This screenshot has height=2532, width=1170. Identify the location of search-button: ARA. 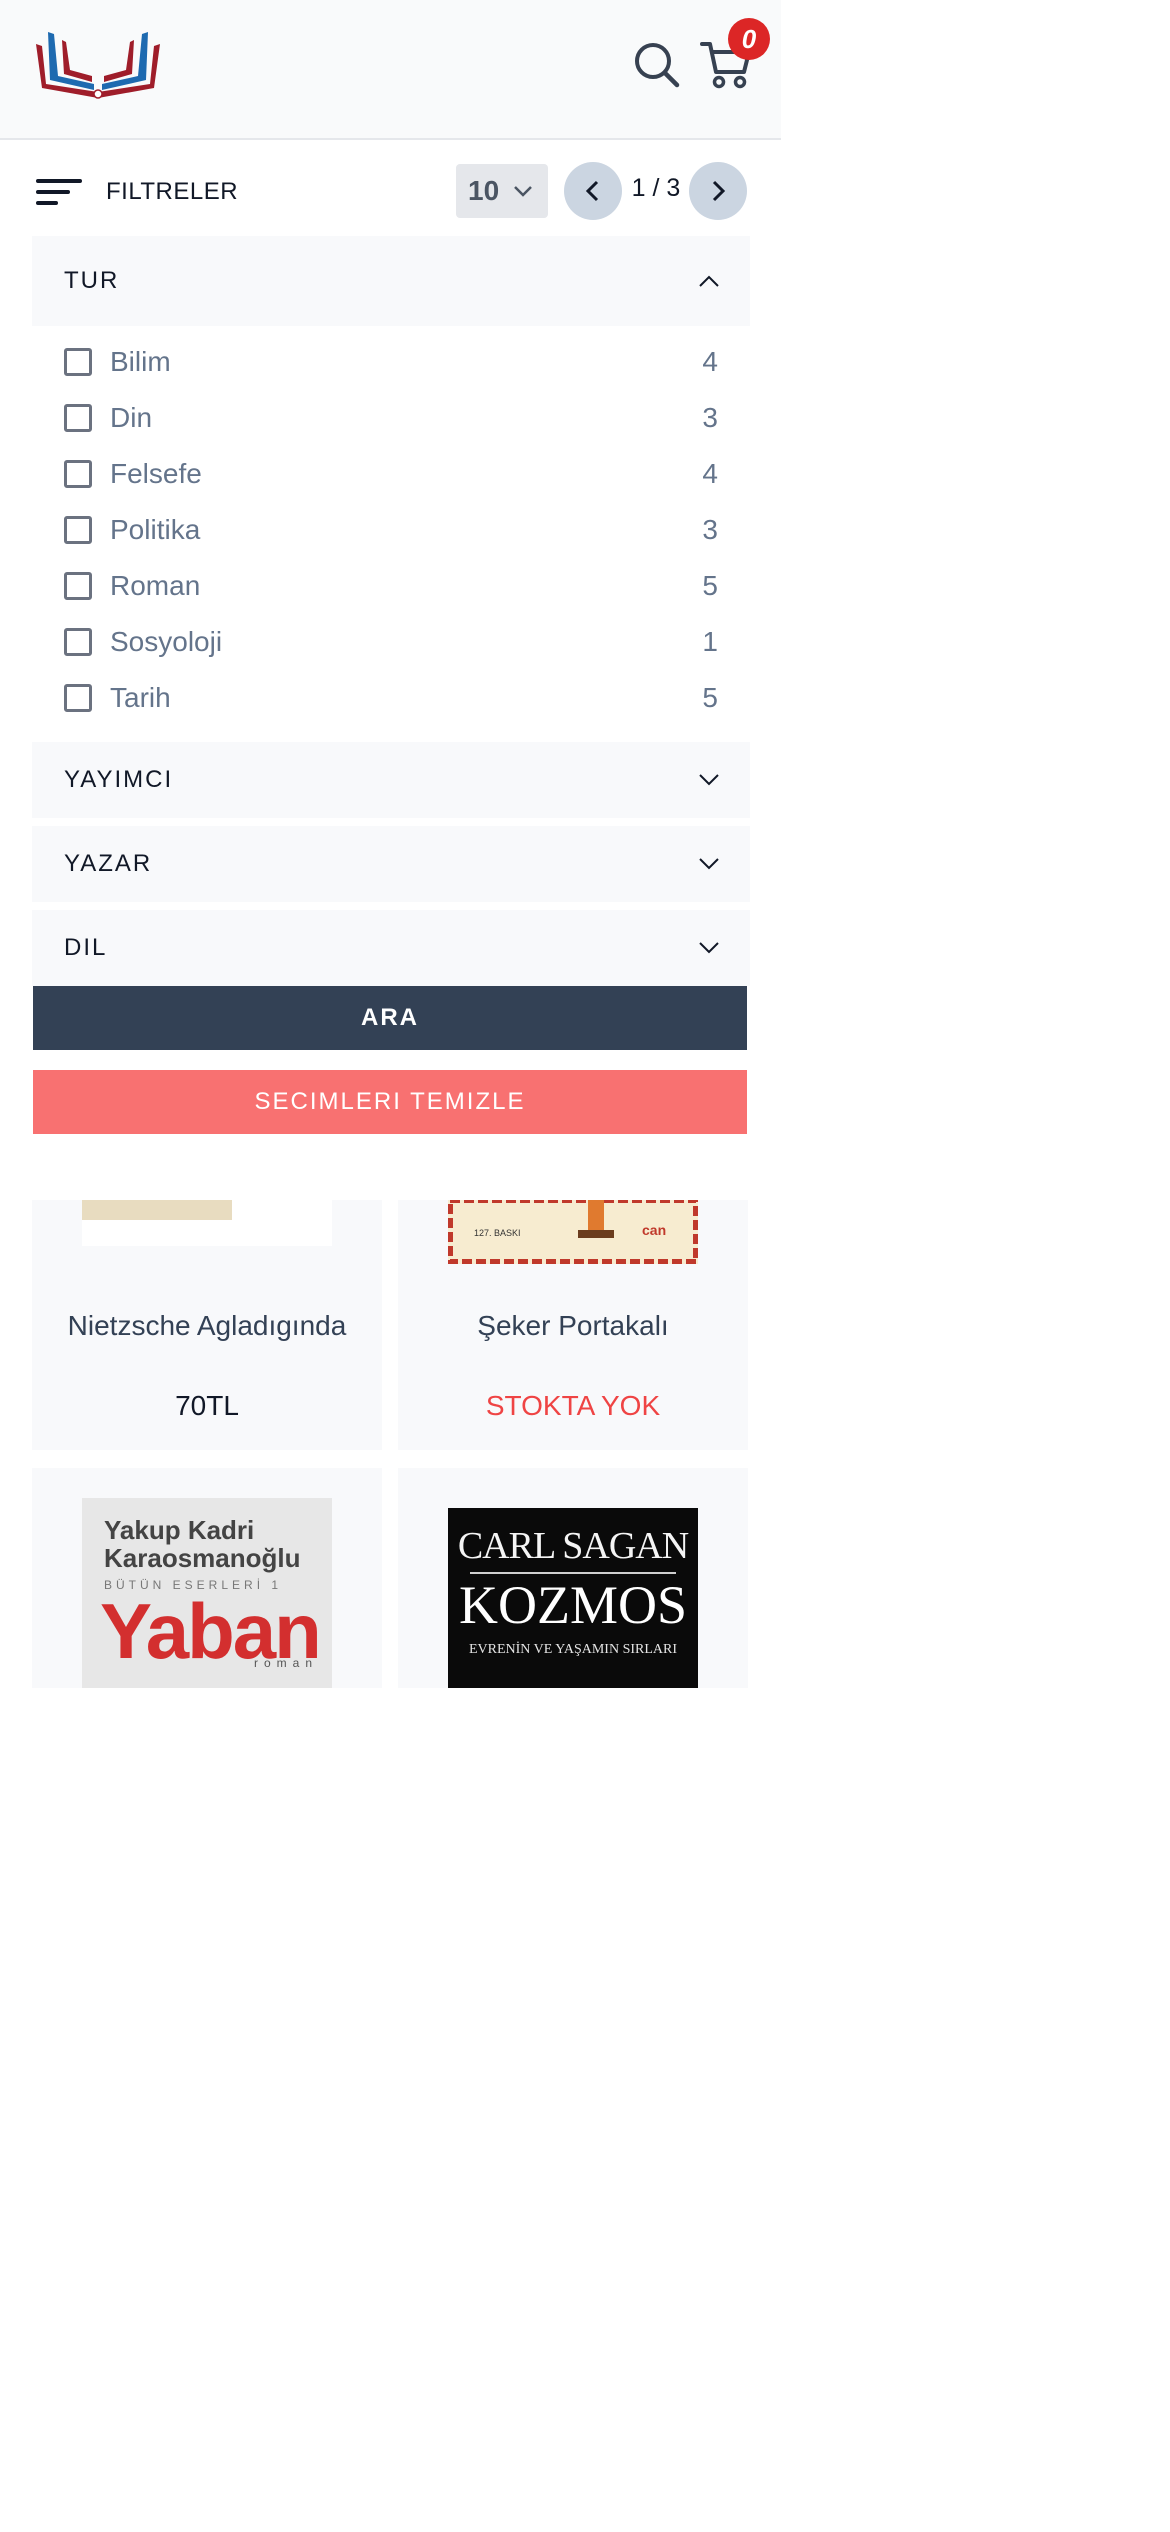
(390, 1018).